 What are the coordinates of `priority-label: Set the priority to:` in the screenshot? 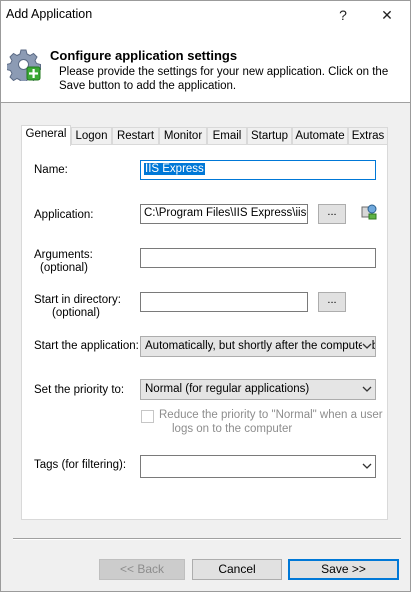 It's located at (79, 390).